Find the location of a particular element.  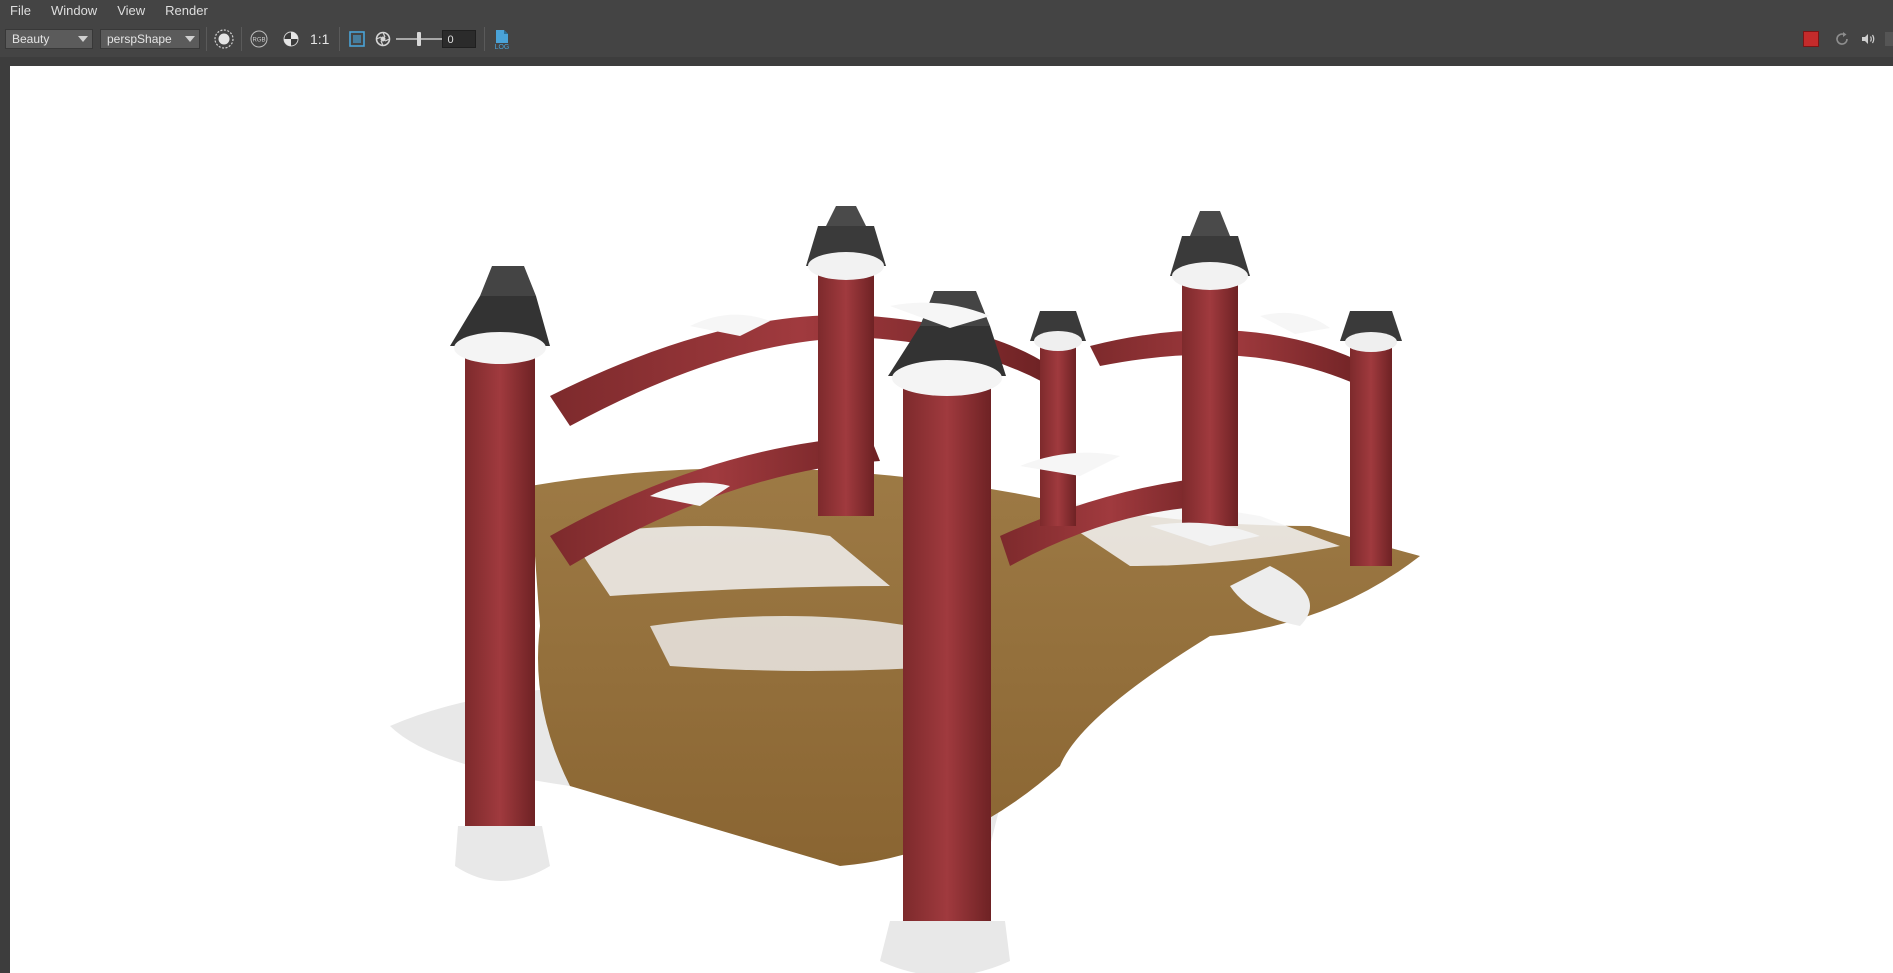

exposure-slider is located at coordinates (419, 39).